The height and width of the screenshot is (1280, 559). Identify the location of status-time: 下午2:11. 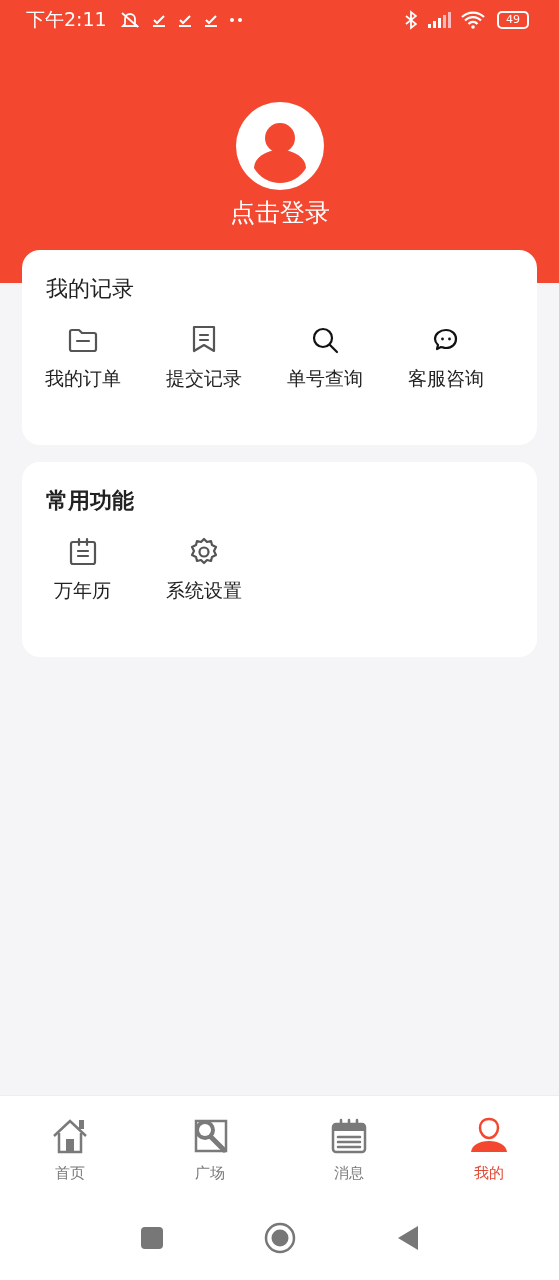
(66, 19).